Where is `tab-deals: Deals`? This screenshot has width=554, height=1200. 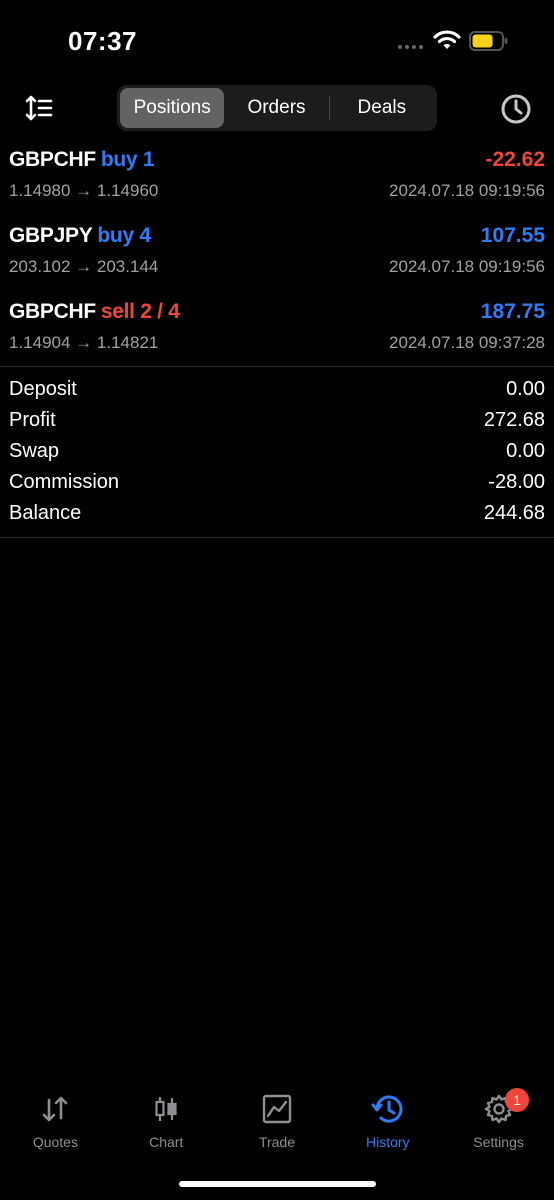
tab-deals: Deals is located at coordinates (382, 108).